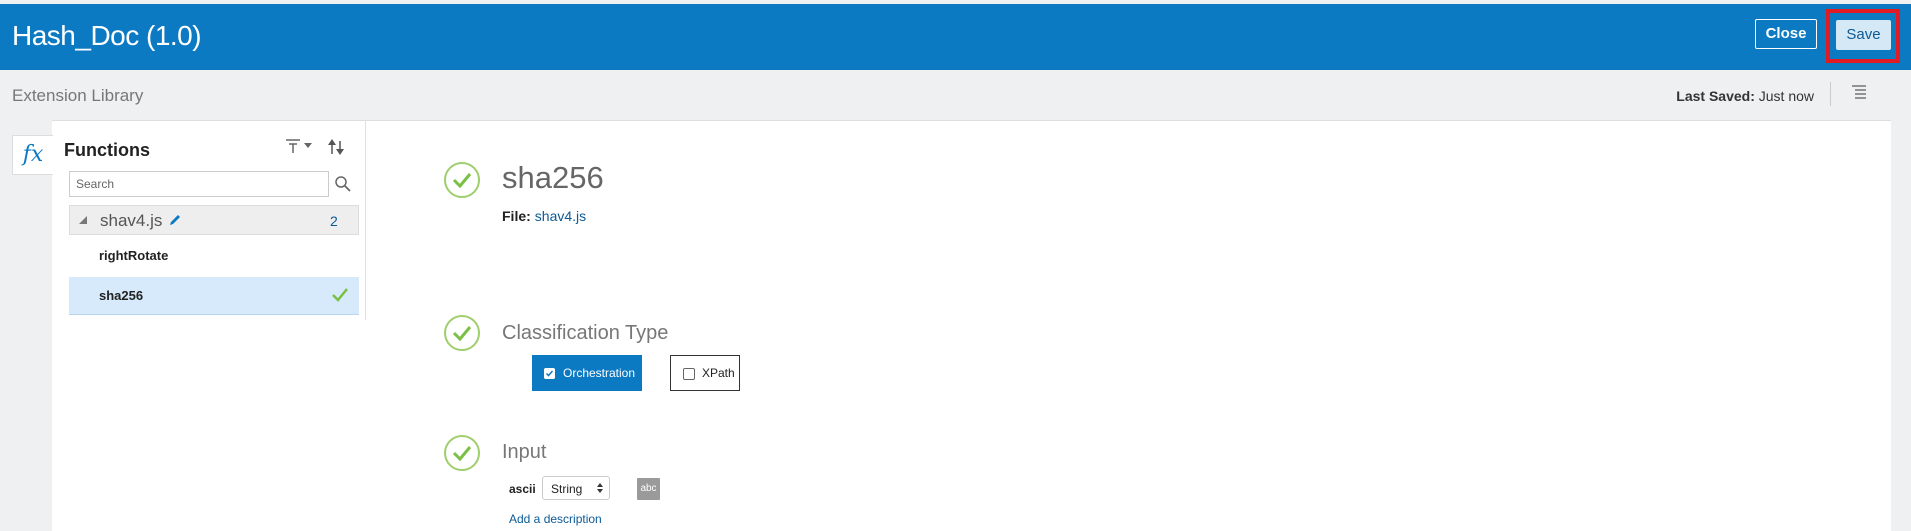  I want to click on orchestration-checkbox: Orchestration, so click(587, 373).